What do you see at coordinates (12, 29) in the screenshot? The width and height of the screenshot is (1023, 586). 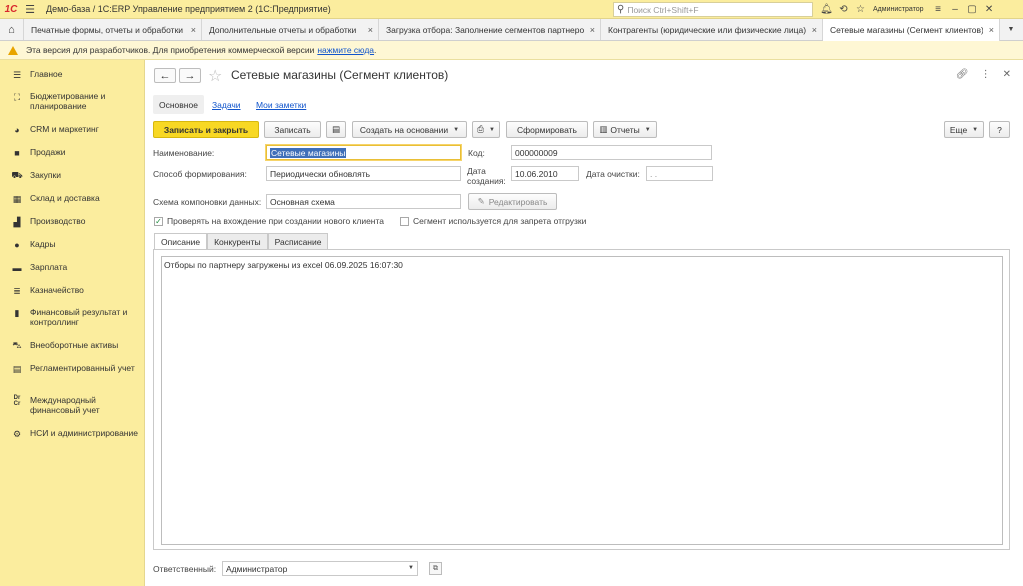 I see `home-icon: ⌂` at bounding box center [12, 29].